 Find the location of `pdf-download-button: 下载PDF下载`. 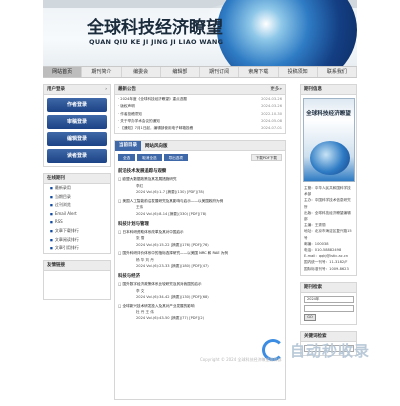

pdf-download-button: 下载PDF下载 is located at coordinates (266, 158).